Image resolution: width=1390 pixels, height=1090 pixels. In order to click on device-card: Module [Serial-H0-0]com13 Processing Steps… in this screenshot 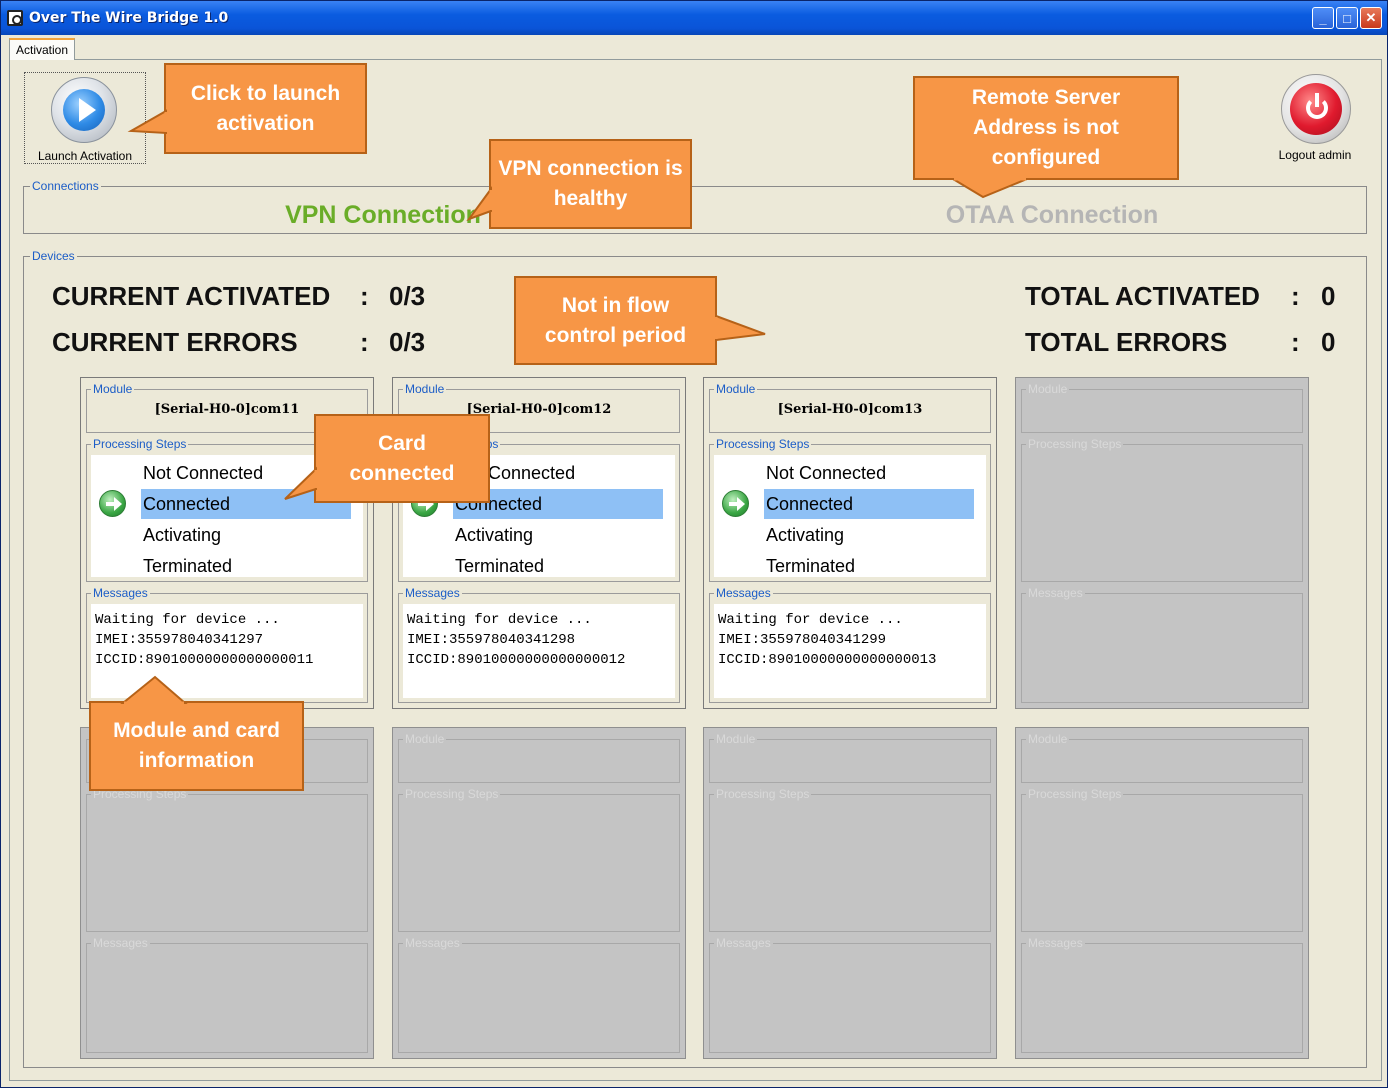, I will do `click(850, 543)`.